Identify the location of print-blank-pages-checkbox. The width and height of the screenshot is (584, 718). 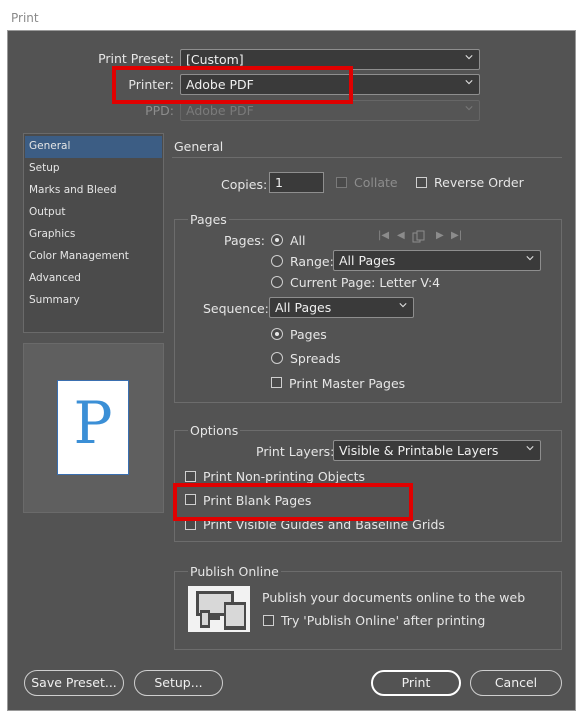
(190, 499).